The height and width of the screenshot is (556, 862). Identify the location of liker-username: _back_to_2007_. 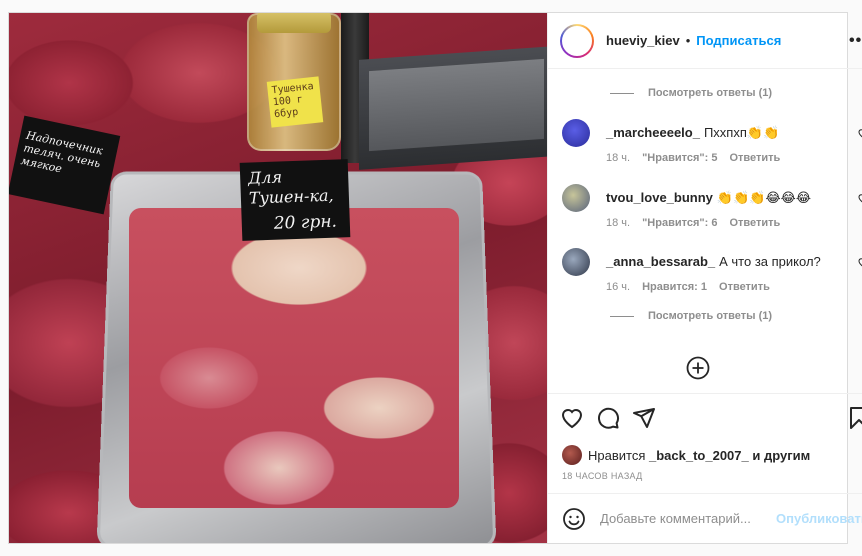
(699, 455).